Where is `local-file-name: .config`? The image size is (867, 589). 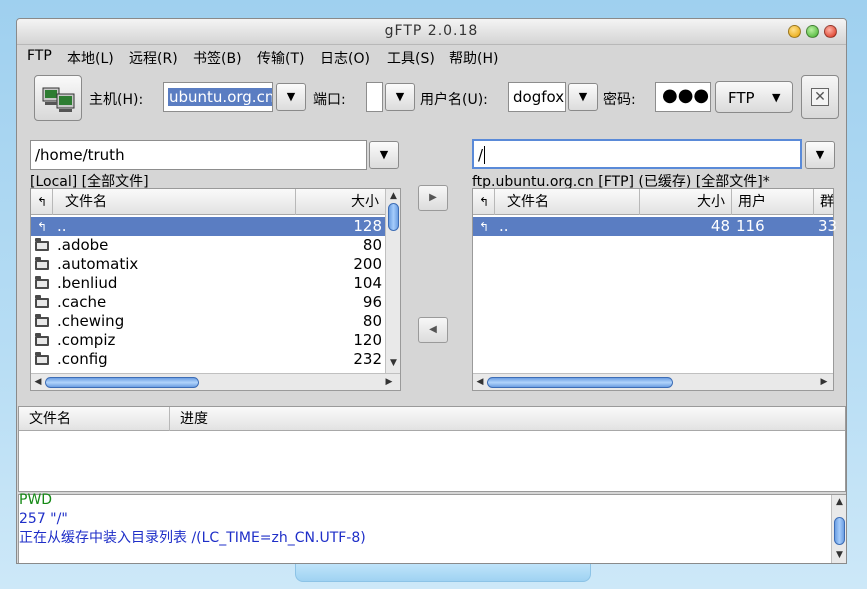
local-file-name: .config is located at coordinates (82, 359).